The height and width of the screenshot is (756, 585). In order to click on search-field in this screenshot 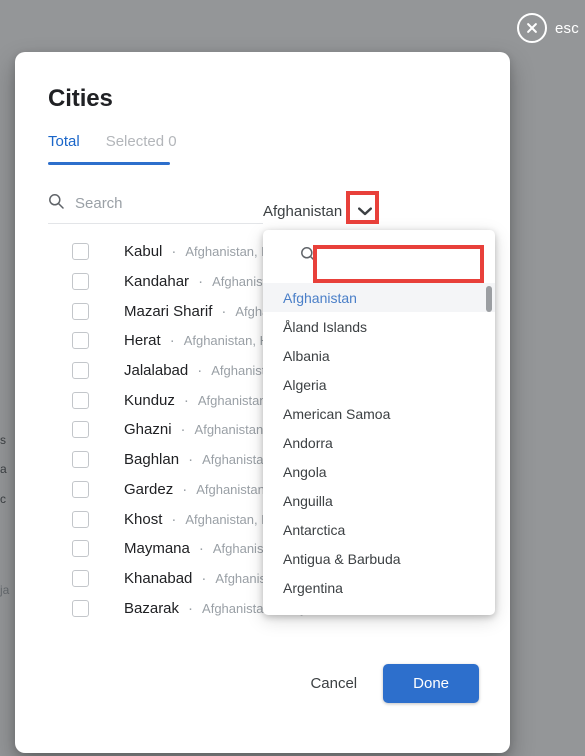, I will do `click(155, 208)`.